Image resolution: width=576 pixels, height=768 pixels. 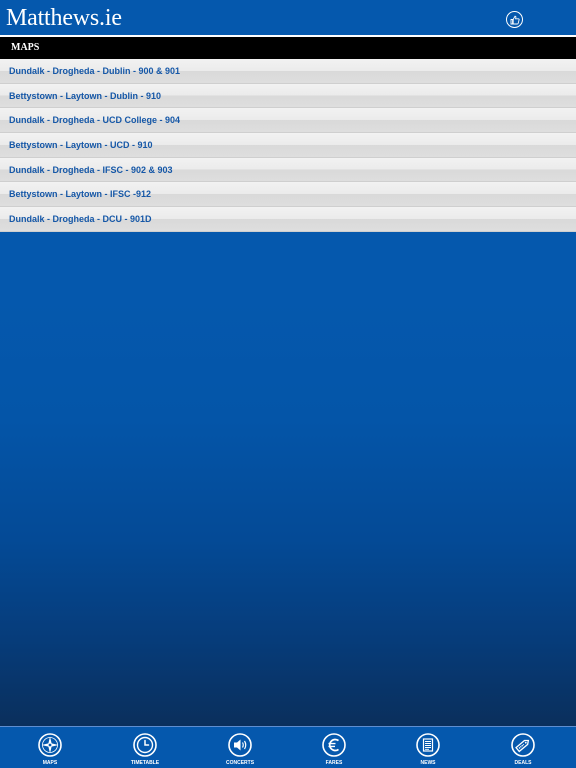 I want to click on route-item: Bettystown - Laytown - UCD - 910, so click(x=288, y=145).